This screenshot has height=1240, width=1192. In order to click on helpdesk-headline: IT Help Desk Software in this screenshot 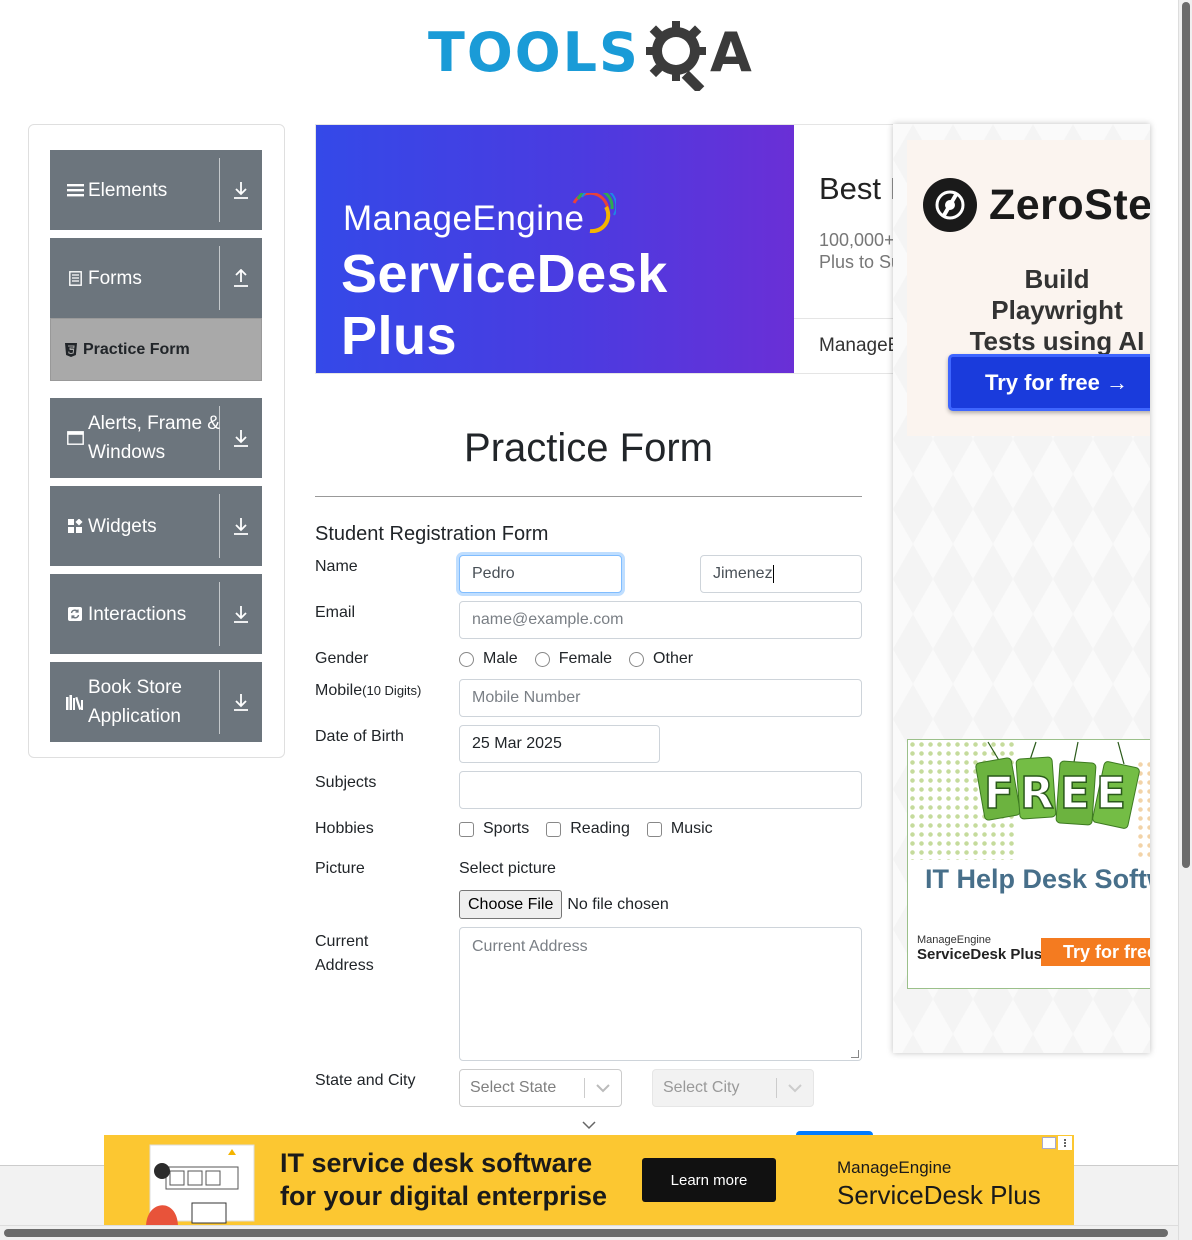, I will do `click(1037, 879)`.